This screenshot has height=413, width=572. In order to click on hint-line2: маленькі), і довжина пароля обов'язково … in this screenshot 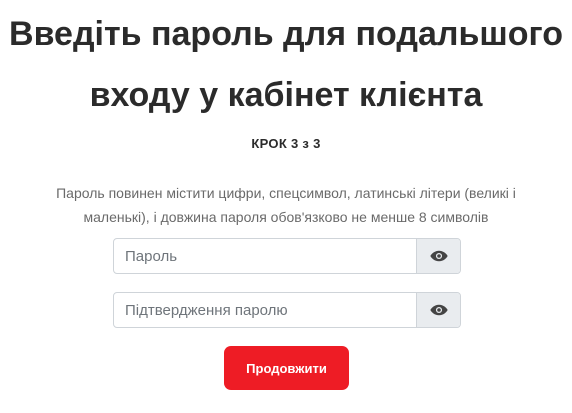, I will do `click(286, 217)`.